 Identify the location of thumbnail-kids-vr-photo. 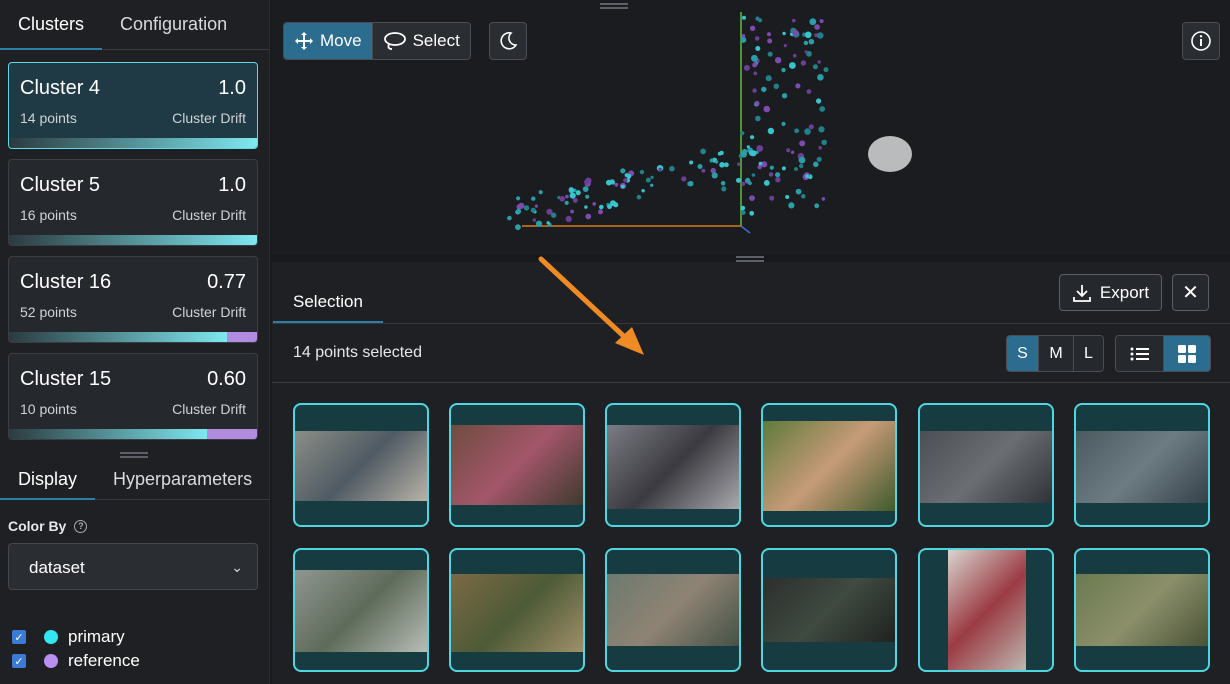
(361, 465).